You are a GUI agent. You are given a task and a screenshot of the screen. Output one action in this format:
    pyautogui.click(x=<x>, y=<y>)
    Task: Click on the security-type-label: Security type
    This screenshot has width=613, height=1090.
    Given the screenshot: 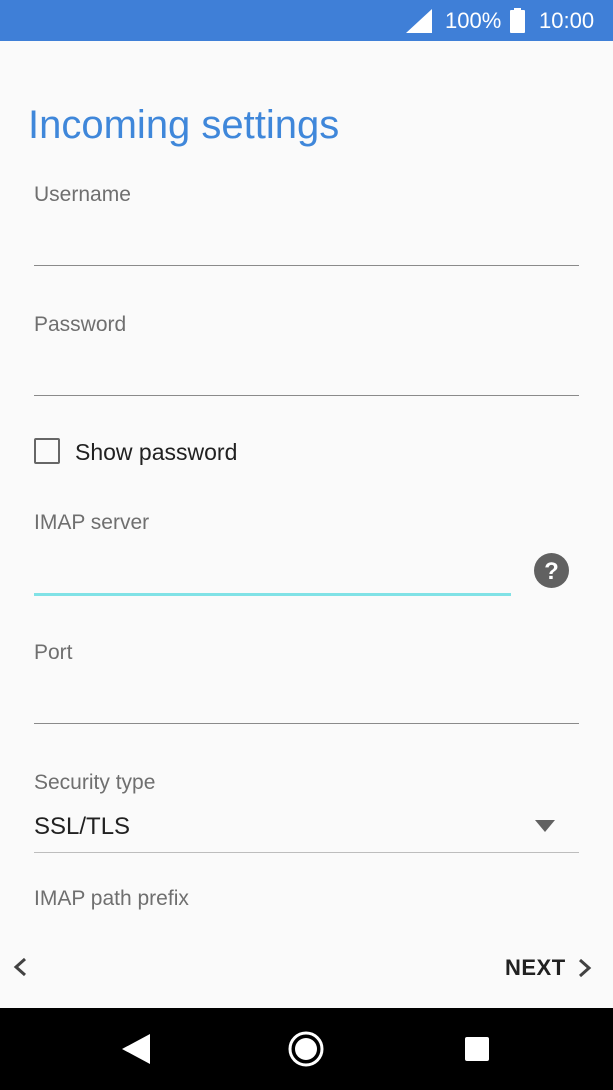 What is the action you would take?
    pyautogui.click(x=95, y=782)
    